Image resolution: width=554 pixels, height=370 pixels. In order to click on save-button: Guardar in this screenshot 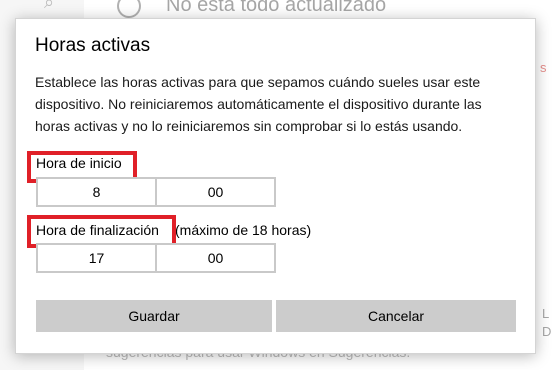, I will do `click(154, 316)`.